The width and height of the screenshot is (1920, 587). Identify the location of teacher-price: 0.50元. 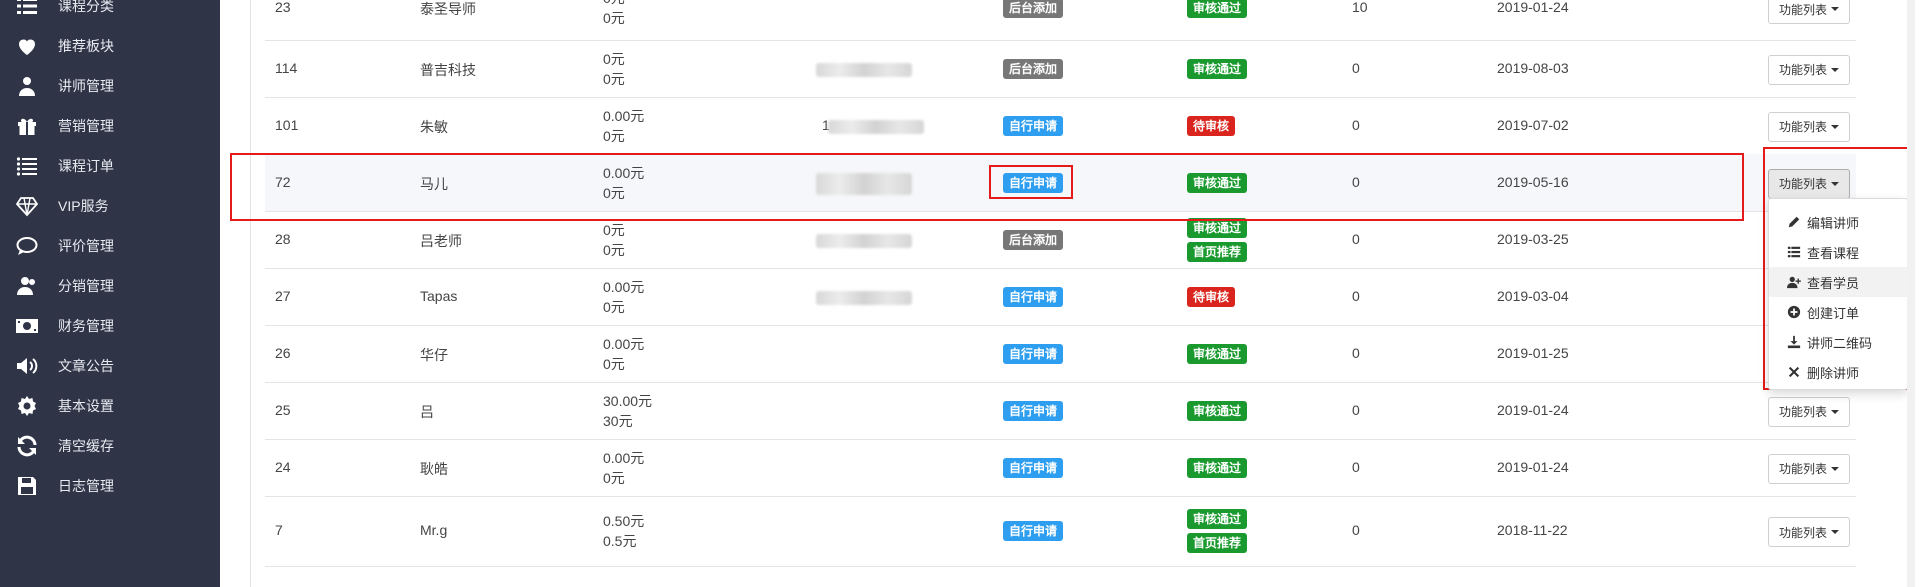
(624, 521).